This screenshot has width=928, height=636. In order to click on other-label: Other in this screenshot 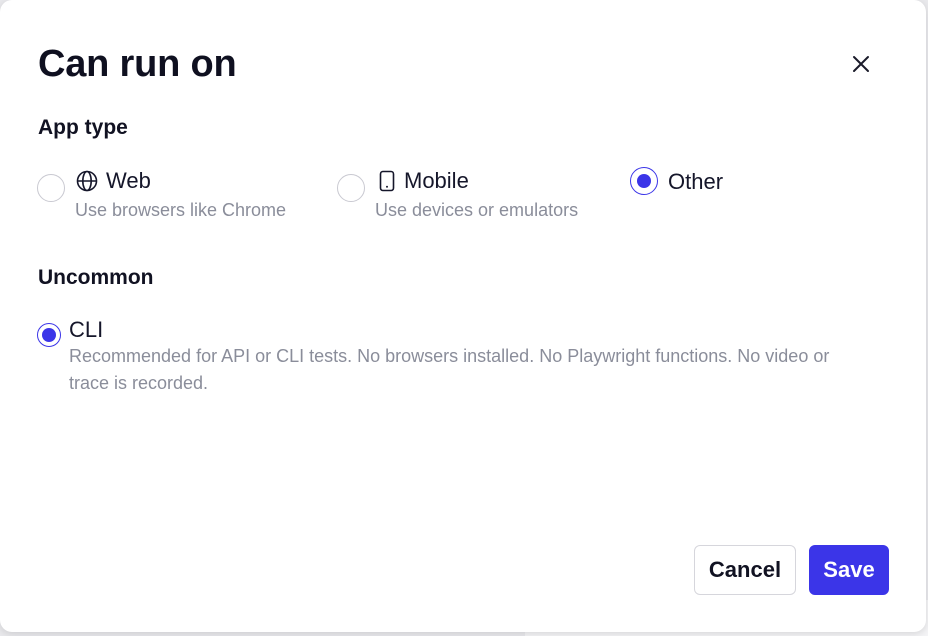, I will do `click(696, 181)`.